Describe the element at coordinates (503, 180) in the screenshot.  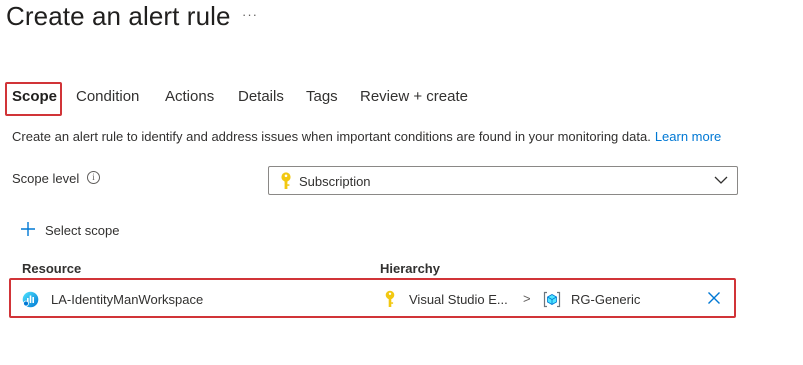
I see `scope-level-dropdown: Subscription` at that location.